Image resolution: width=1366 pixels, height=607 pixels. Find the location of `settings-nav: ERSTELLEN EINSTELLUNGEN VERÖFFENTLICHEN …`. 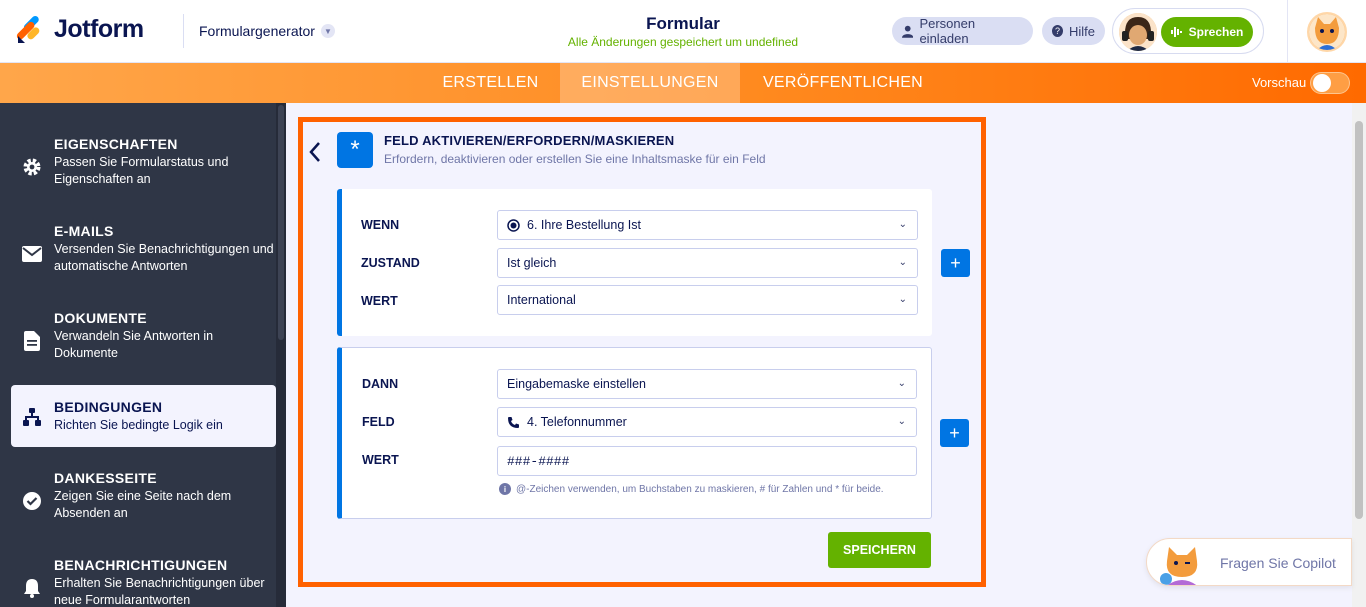

settings-nav: ERSTELLEN EINSTELLUNGEN VERÖFFENTLICHEN … is located at coordinates (683, 83).